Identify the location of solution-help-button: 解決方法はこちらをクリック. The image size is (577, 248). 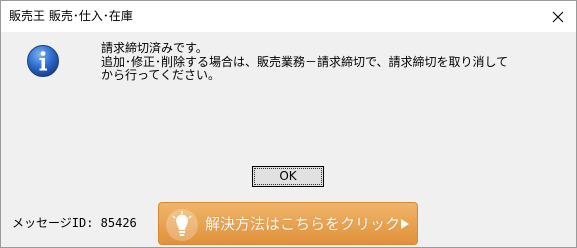
(288, 223).